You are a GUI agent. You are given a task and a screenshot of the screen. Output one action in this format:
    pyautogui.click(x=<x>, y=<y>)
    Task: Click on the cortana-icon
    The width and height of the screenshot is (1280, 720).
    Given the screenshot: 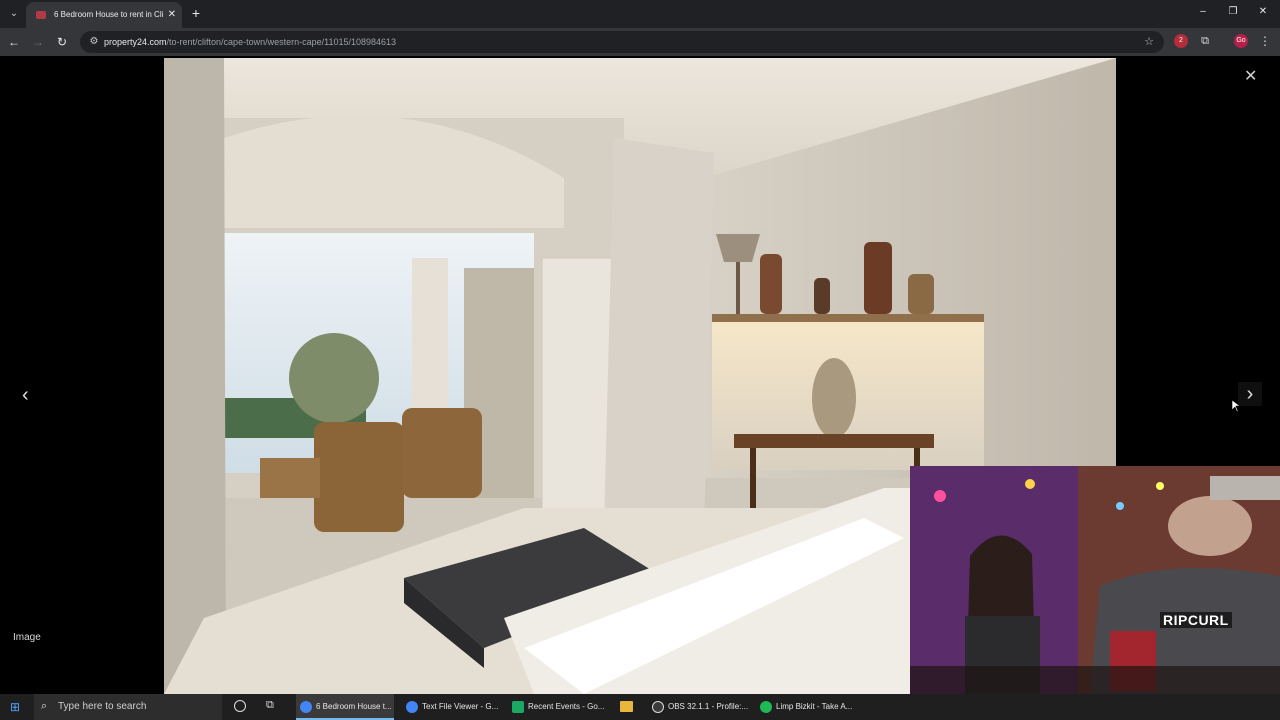 What is the action you would take?
    pyautogui.click(x=240, y=706)
    